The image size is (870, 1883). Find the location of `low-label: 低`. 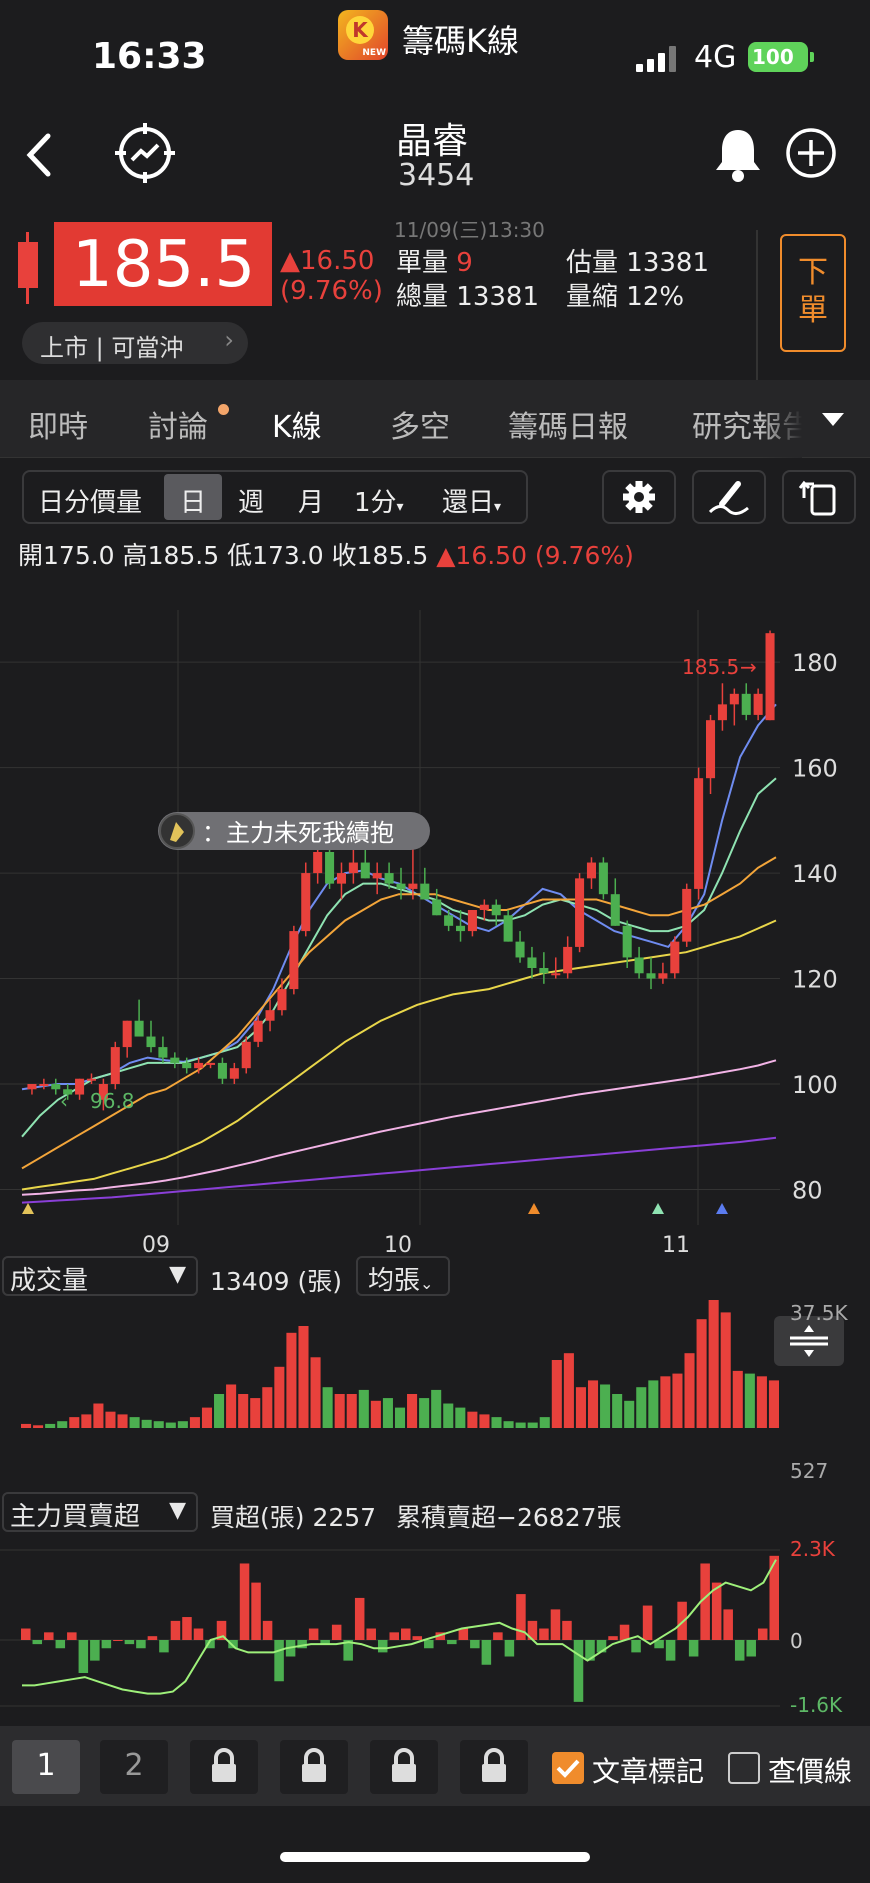

low-label: 低 is located at coordinates (240, 555).